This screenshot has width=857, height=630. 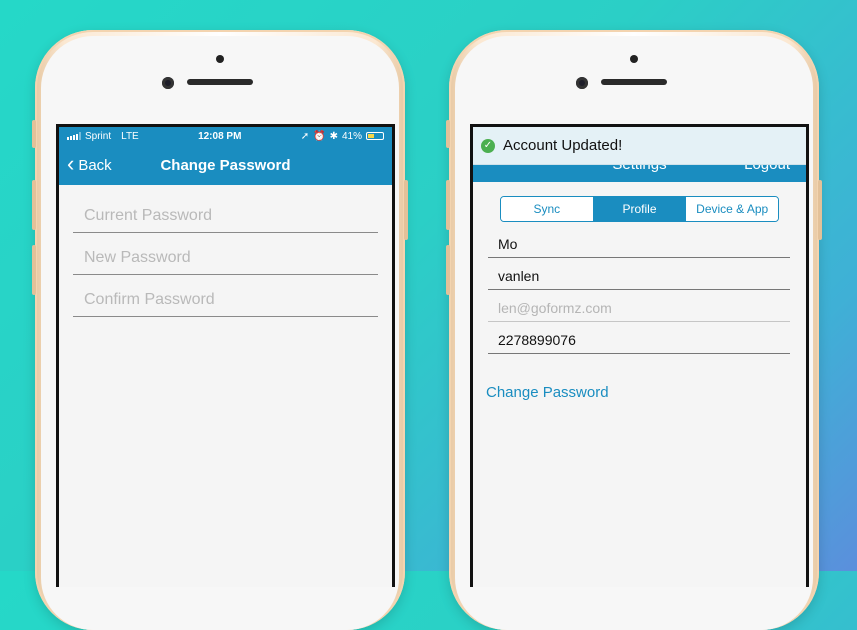 I want to click on toast-message: Account Updated!, so click(x=563, y=145).